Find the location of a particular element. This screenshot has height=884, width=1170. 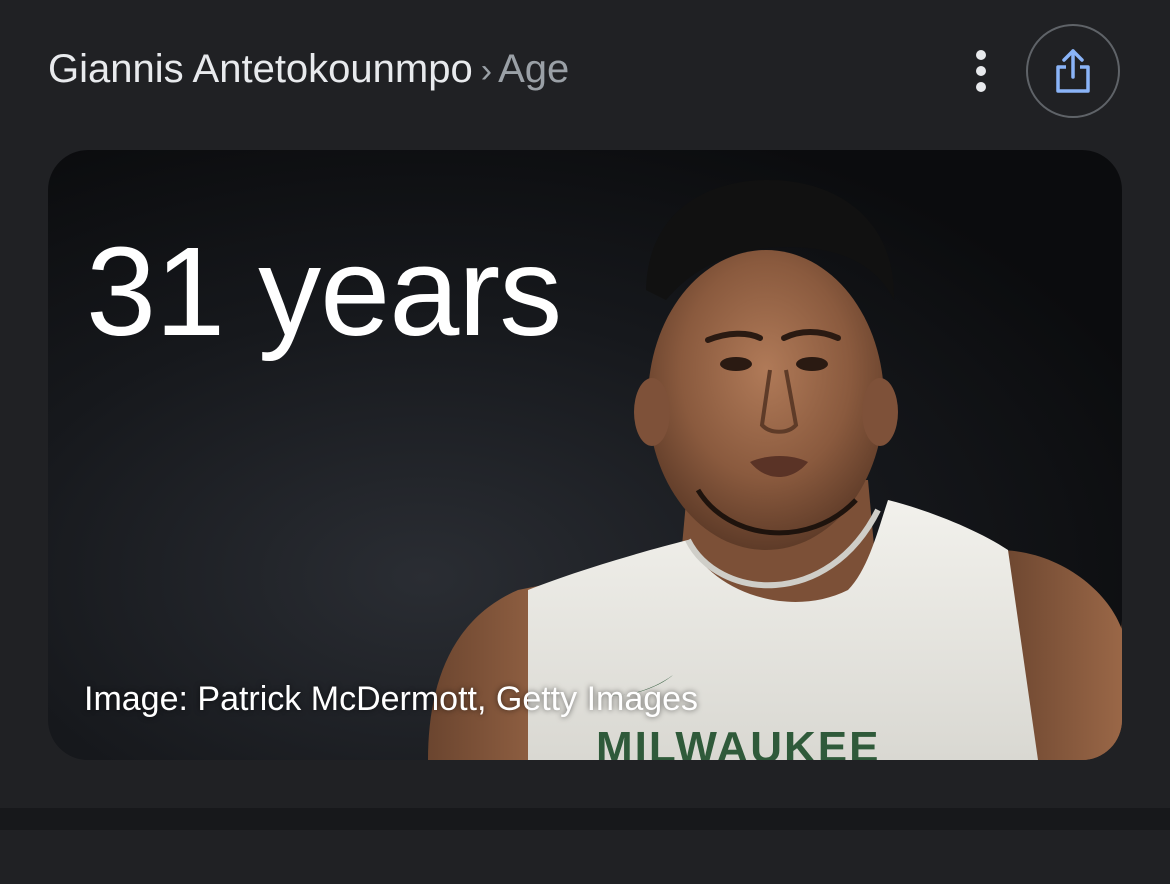

breadcrumb-current: Age is located at coordinates (534, 69).